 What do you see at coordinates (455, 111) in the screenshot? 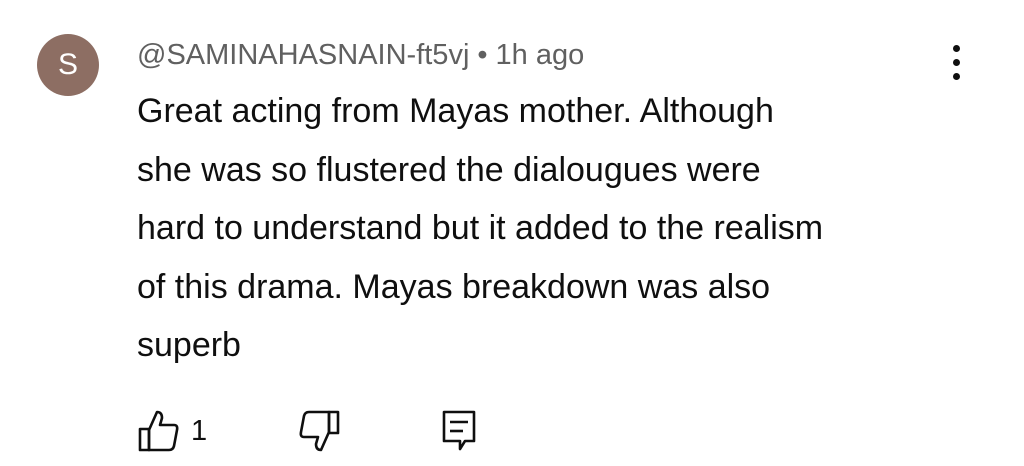
I see `comment-line: Great acting from Mayas mother. Although` at bounding box center [455, 111].